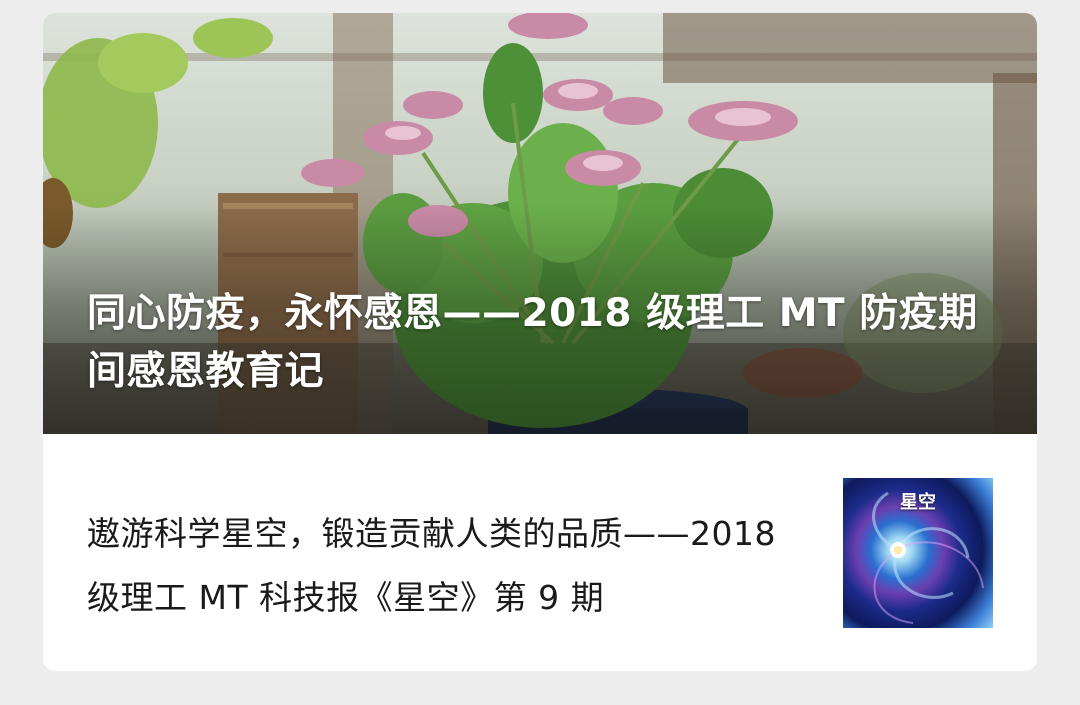 The image size is (1080, 705). What do you see at coordinates (532, 342) in the screenshot?
I see `featured-article-title: 同心防疫，永怀感恩——2018 级理工 MT 防疫期间感恩教育记` at bounding box center [532, 342].